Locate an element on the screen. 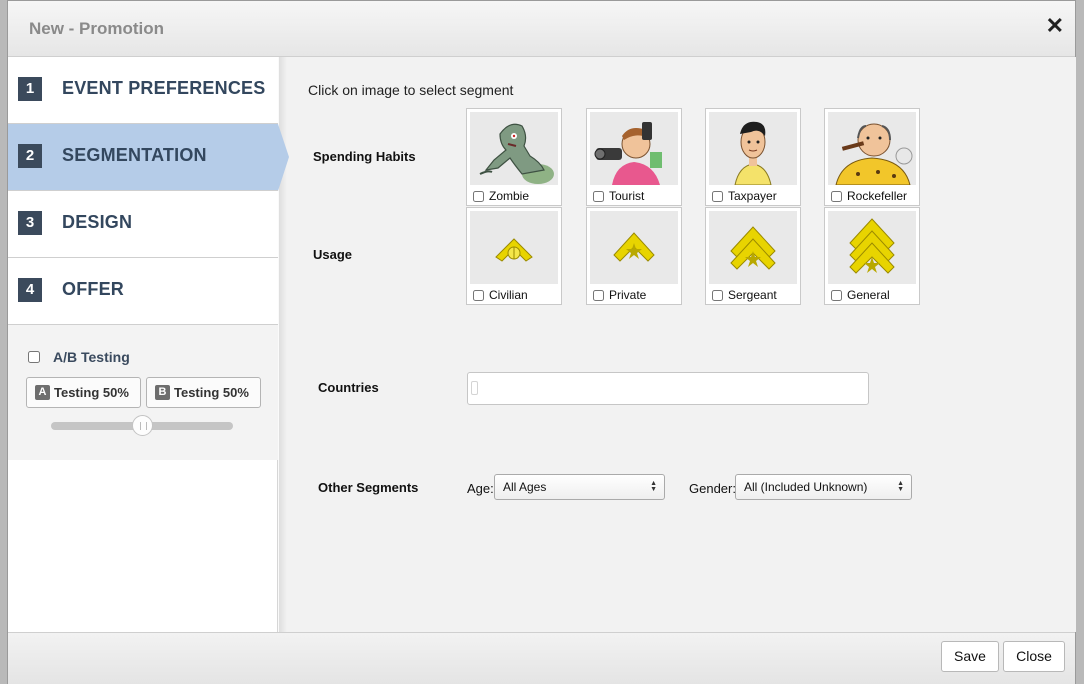 This screenshot has height=684, width=1084. segment-card-zombie: Zombie is located at coordinates (514, 157).